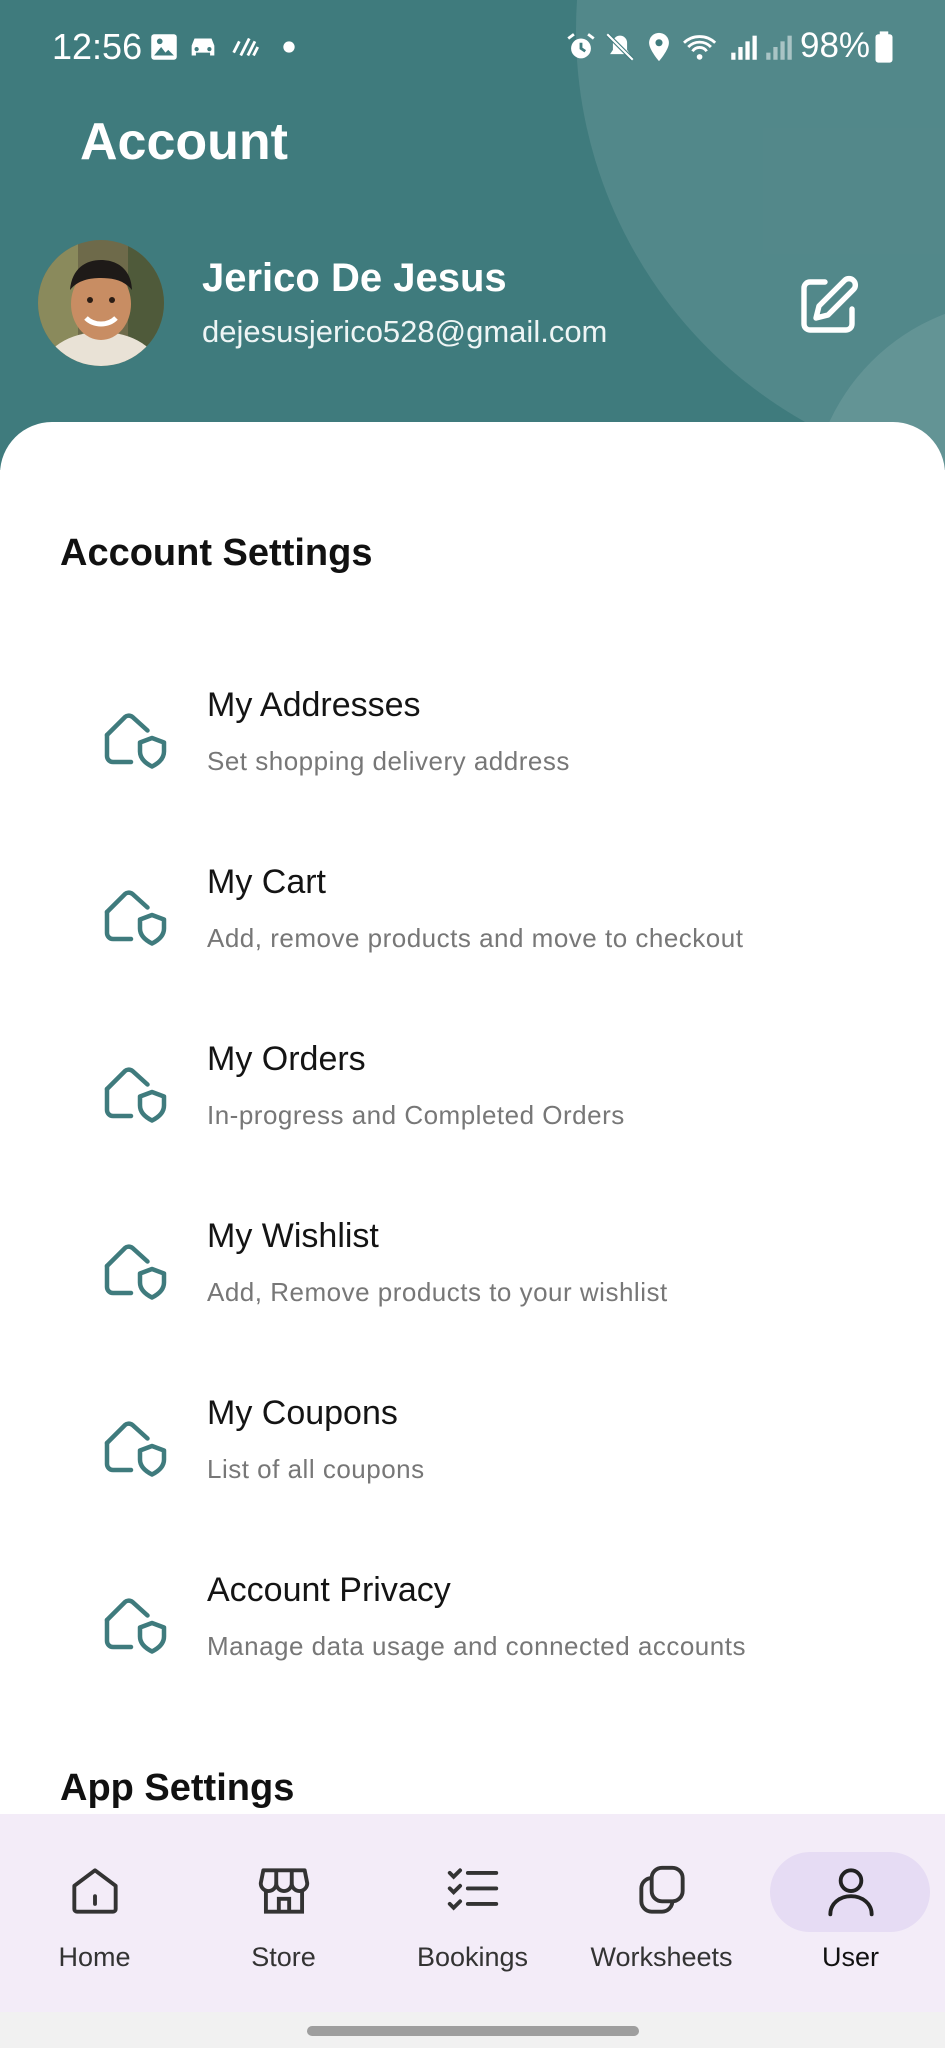 Image resolution: width=945 pixels, height=2048 pixels. I want to click on user-email: dejesusjerico528@gmail.com, so click(405, 331).